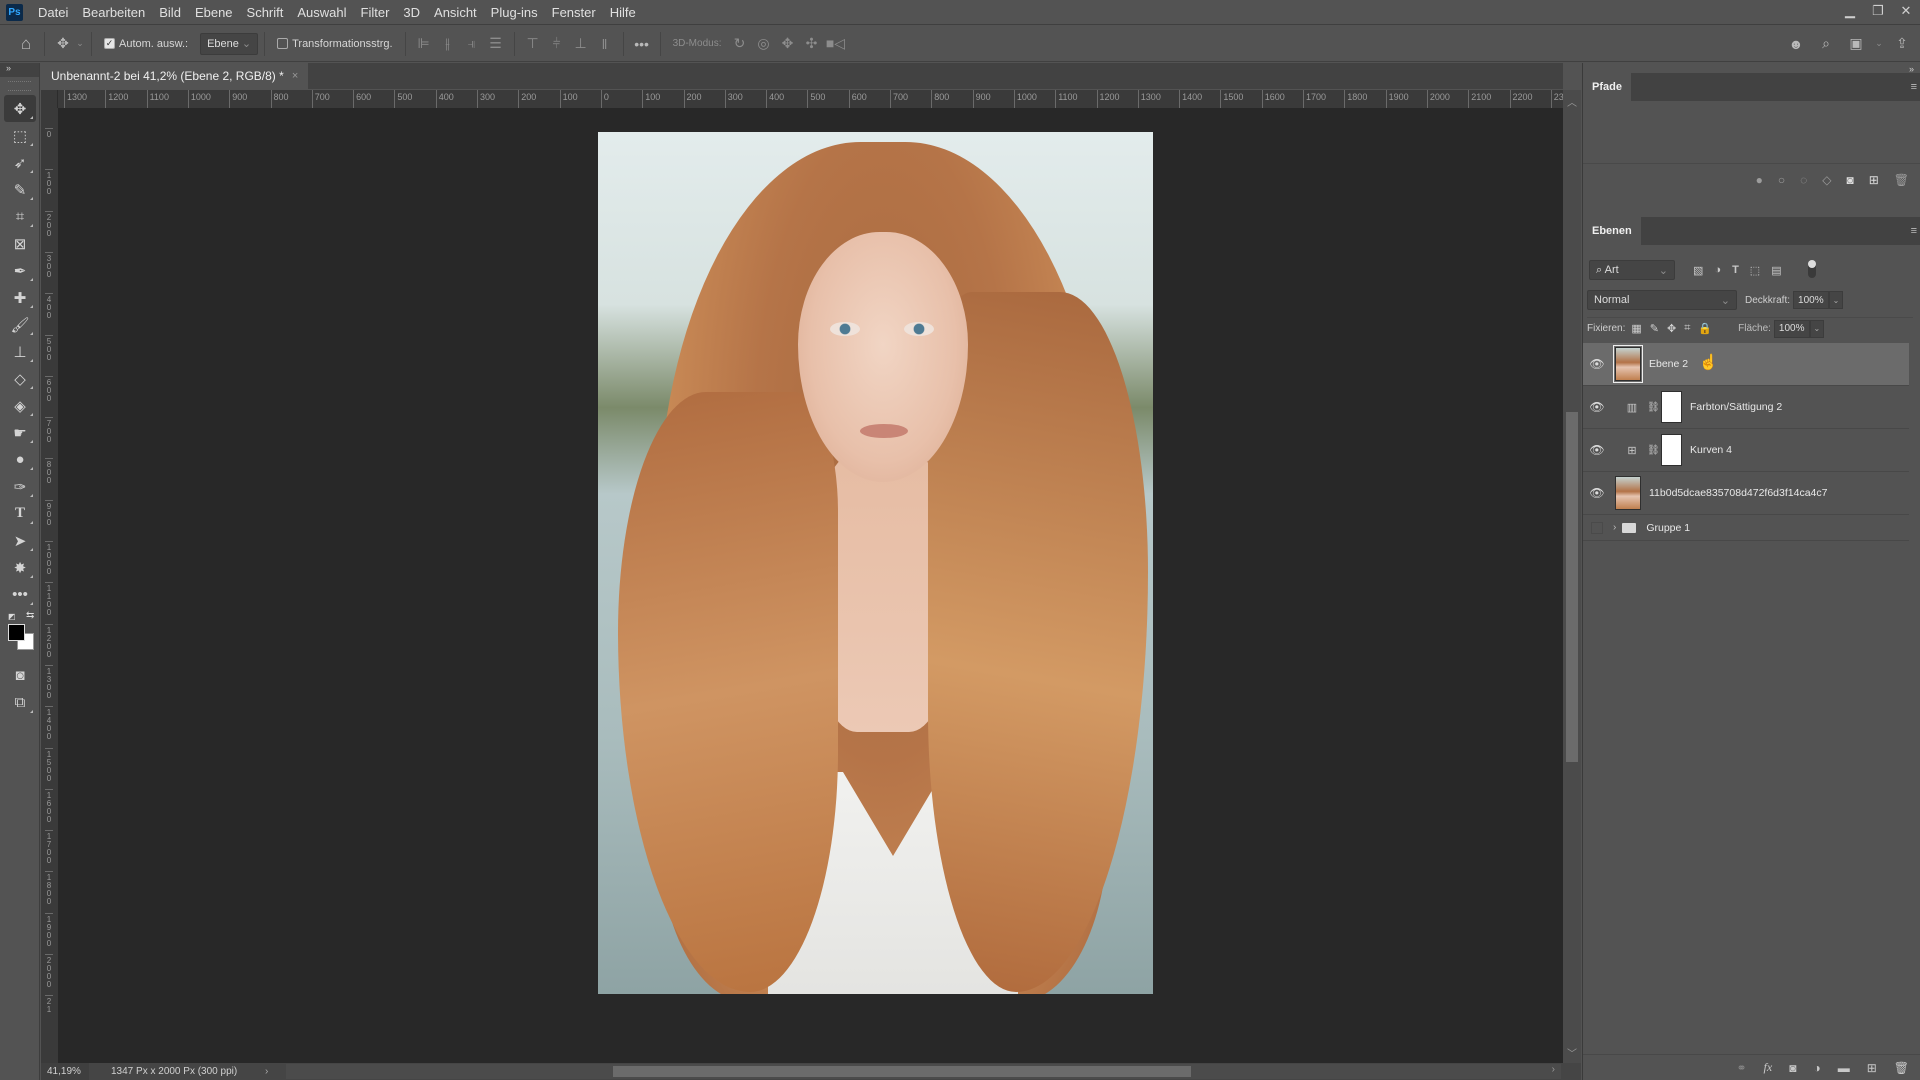 This screenshot has width=1920, height=1080. I want to click on fill-input: 100%, so click(1791, 328).